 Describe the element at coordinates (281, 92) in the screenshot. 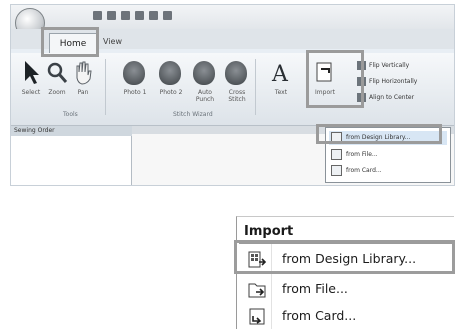

I see `text-label: Text` at that location.